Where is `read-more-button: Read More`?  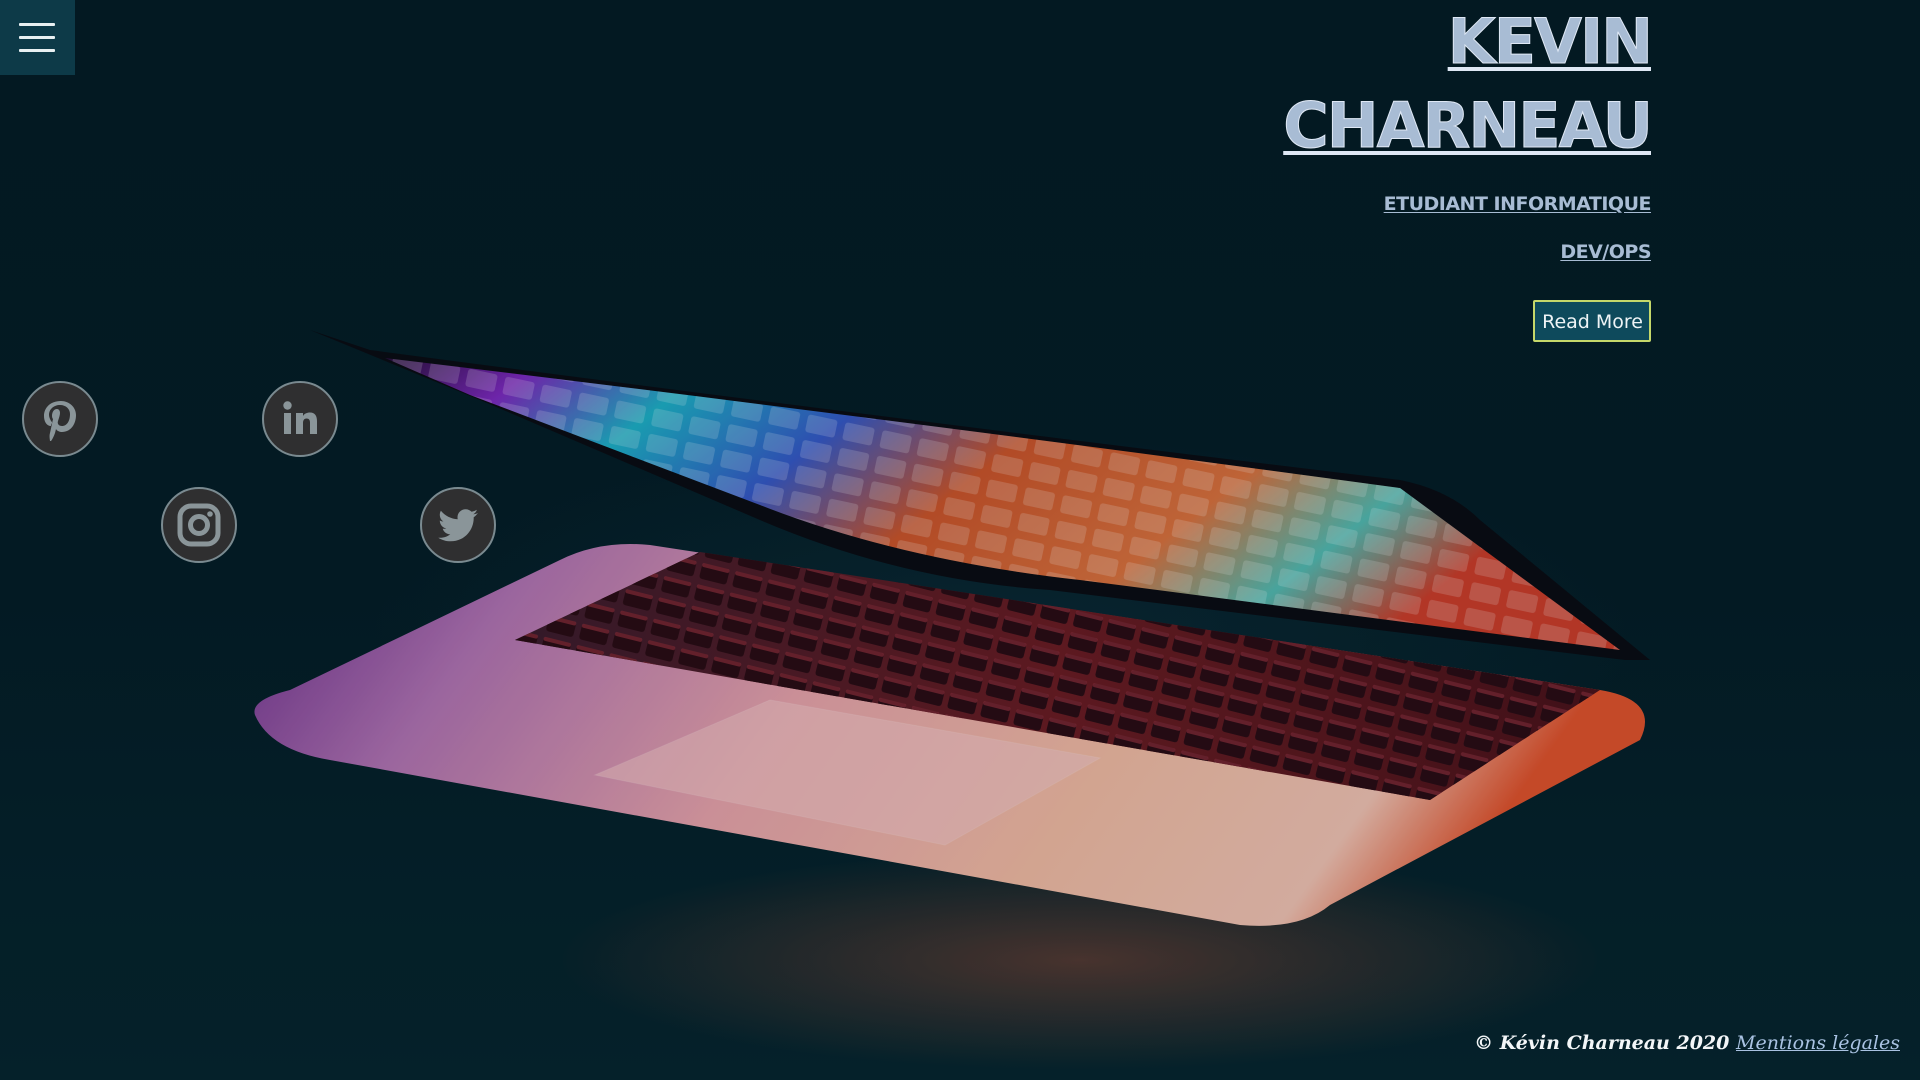 read-more-button: Read More is located at coordinates (1592, 321).